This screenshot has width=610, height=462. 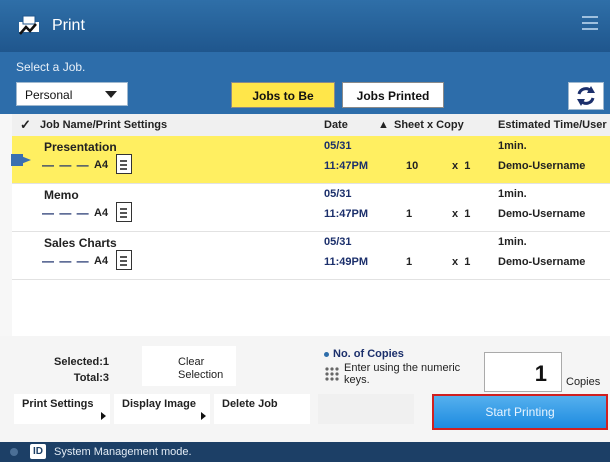 What do you see at coordinates (51, 67) in the screenshot?
I see `select-job-prompt: Select a Job.` at bounding box center [51, 67].